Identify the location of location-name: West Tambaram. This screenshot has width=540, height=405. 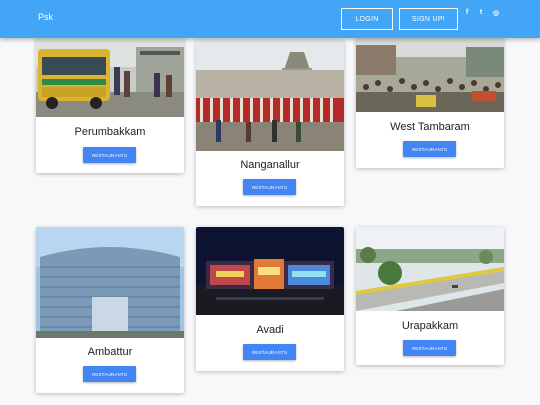
(430, 127).